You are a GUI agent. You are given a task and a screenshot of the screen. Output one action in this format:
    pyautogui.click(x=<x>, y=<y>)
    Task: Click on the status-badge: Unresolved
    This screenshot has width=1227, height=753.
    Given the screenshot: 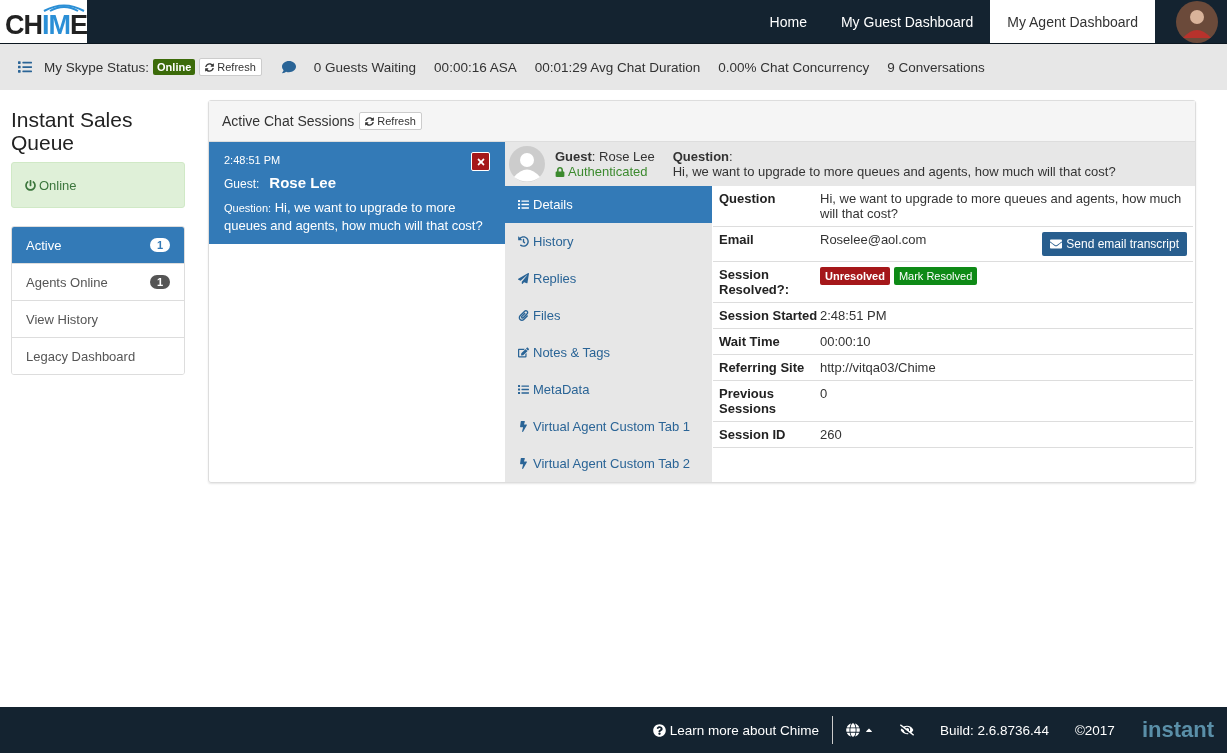 What is the action you would take?
    pyautogui.click(x=855, y=276)
    